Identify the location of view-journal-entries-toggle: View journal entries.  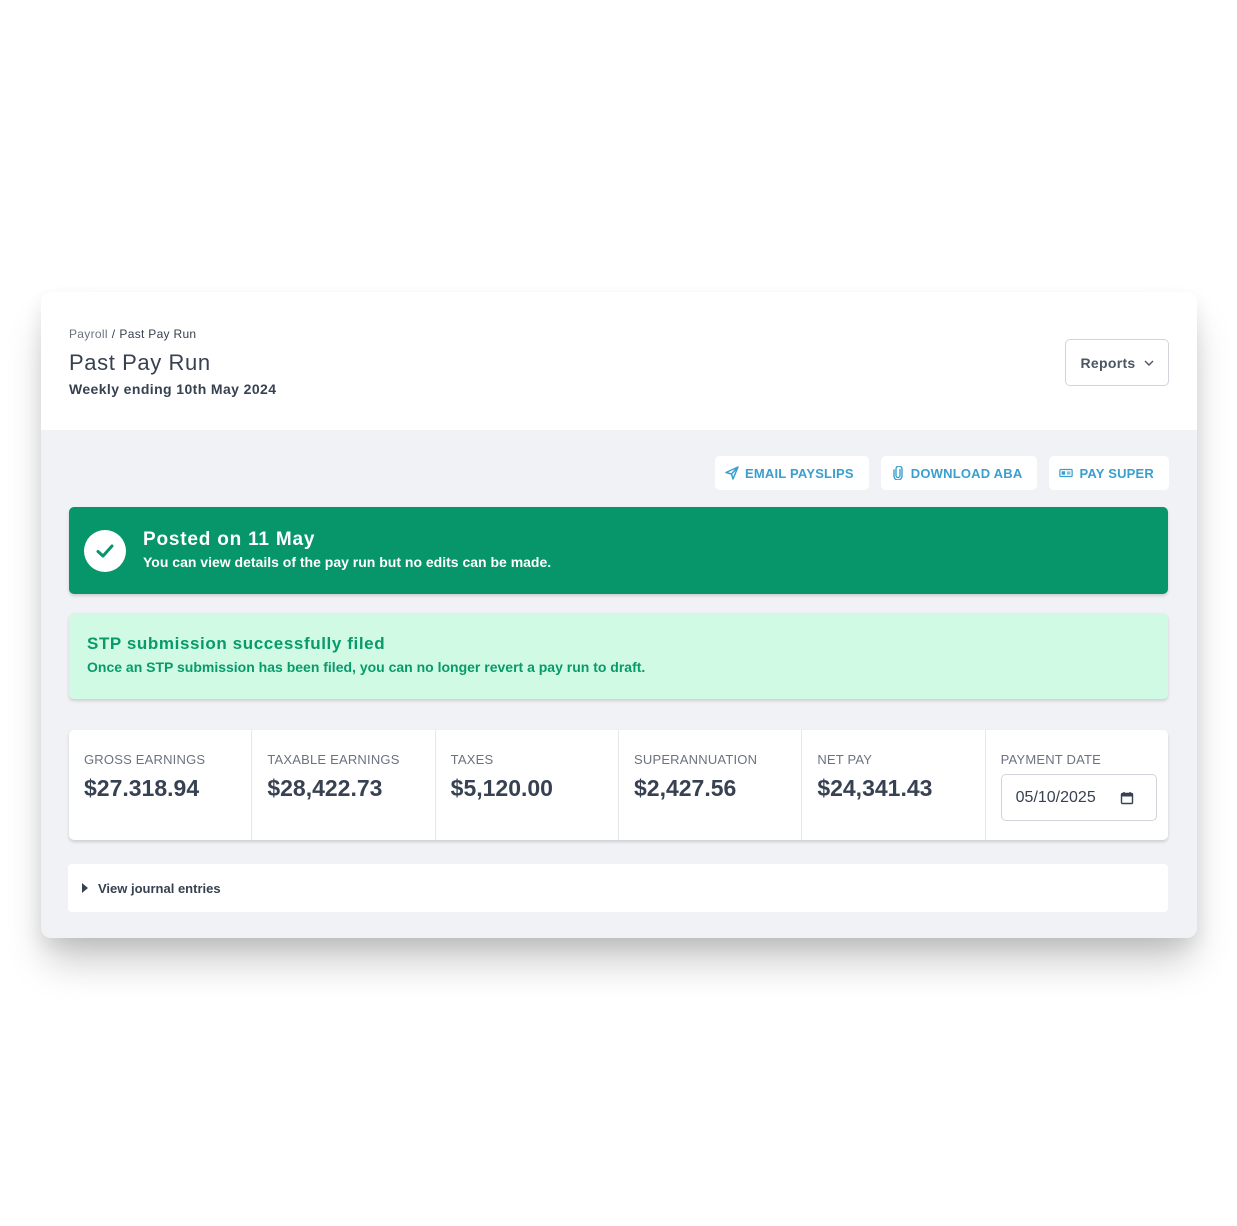
(618, 888).